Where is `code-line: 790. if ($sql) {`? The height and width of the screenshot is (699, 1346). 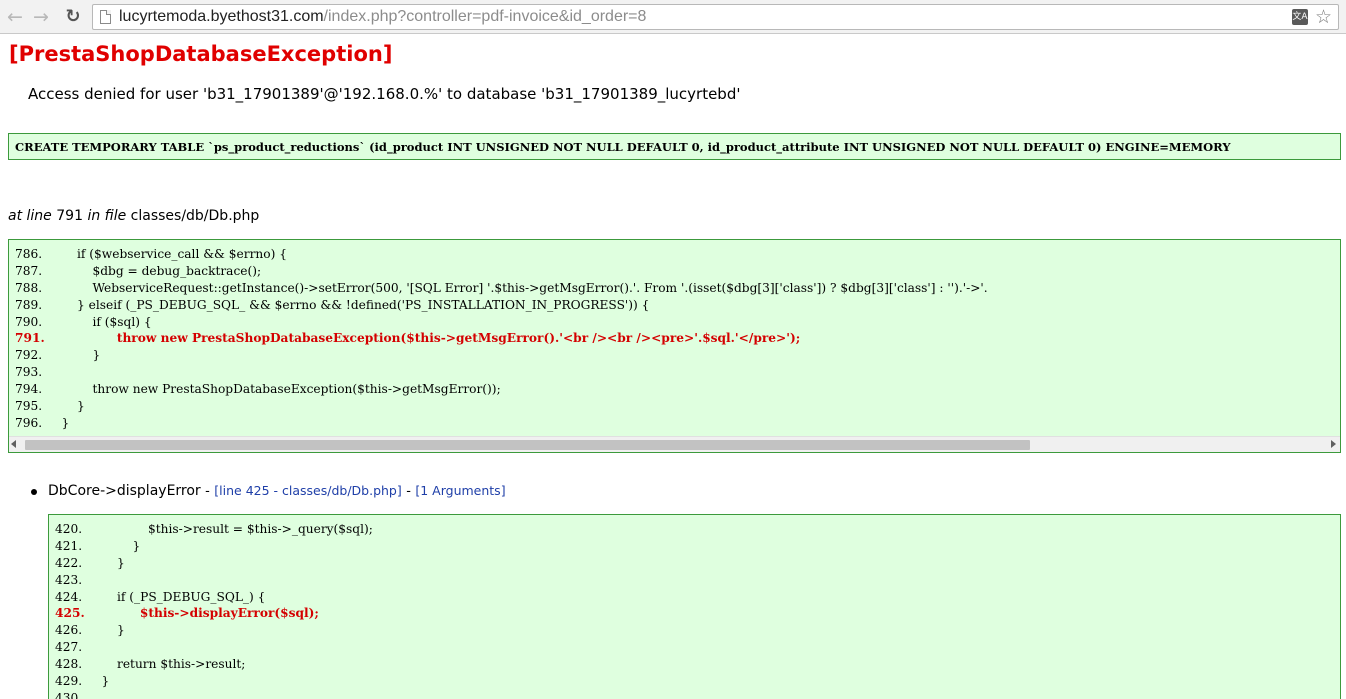 code-line: 790. if ($sql) { is located at coordinates (83, 321).